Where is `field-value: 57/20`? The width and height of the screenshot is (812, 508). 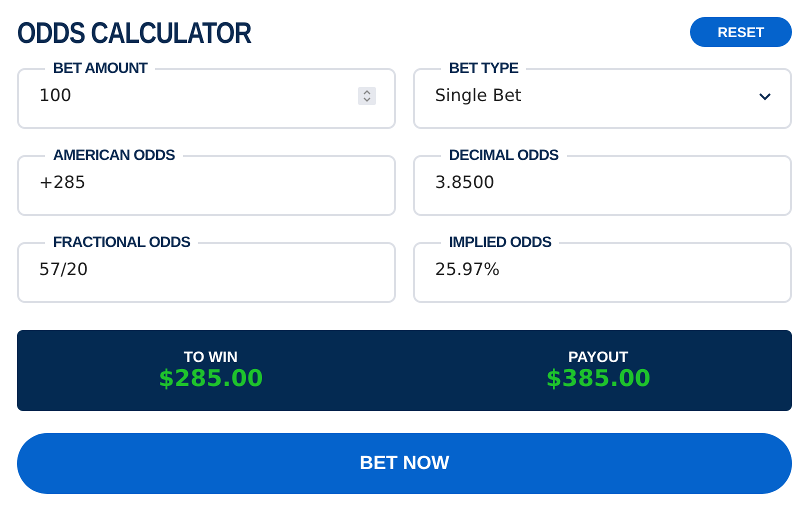
field-value: 57/20 is located at coordinates (64, 270).